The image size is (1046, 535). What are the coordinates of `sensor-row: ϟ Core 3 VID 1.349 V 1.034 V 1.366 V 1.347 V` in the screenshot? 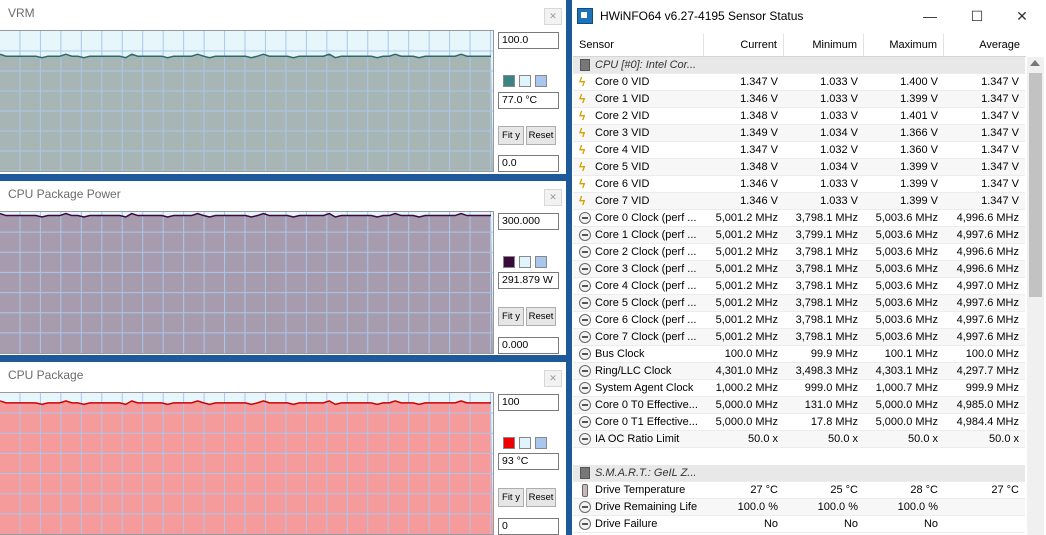 It's located at (799, 133).